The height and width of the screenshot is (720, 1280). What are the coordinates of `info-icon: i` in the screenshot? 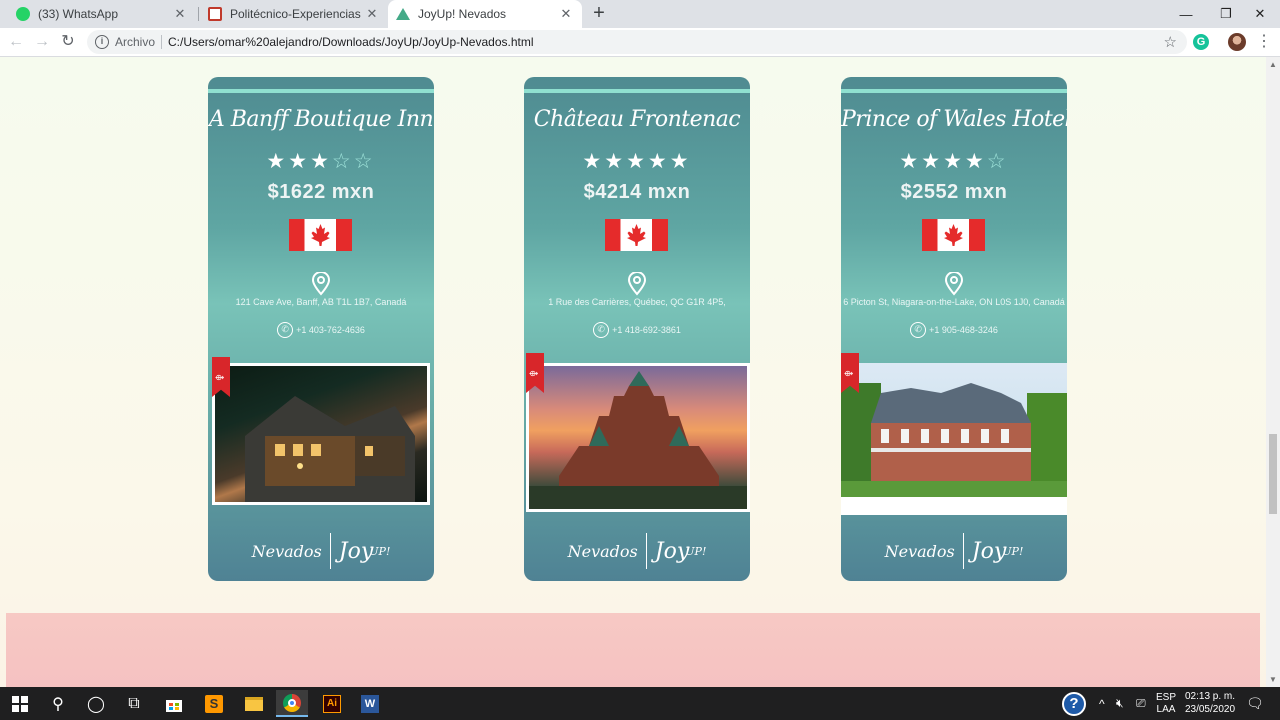 It's located at (102, 42).